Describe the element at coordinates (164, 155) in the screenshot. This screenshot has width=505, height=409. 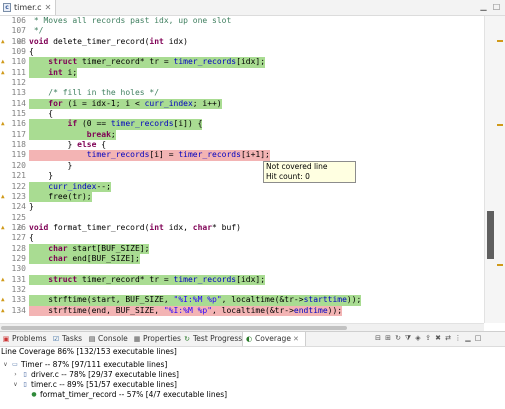
I see `code-token: [i] =` at that location.